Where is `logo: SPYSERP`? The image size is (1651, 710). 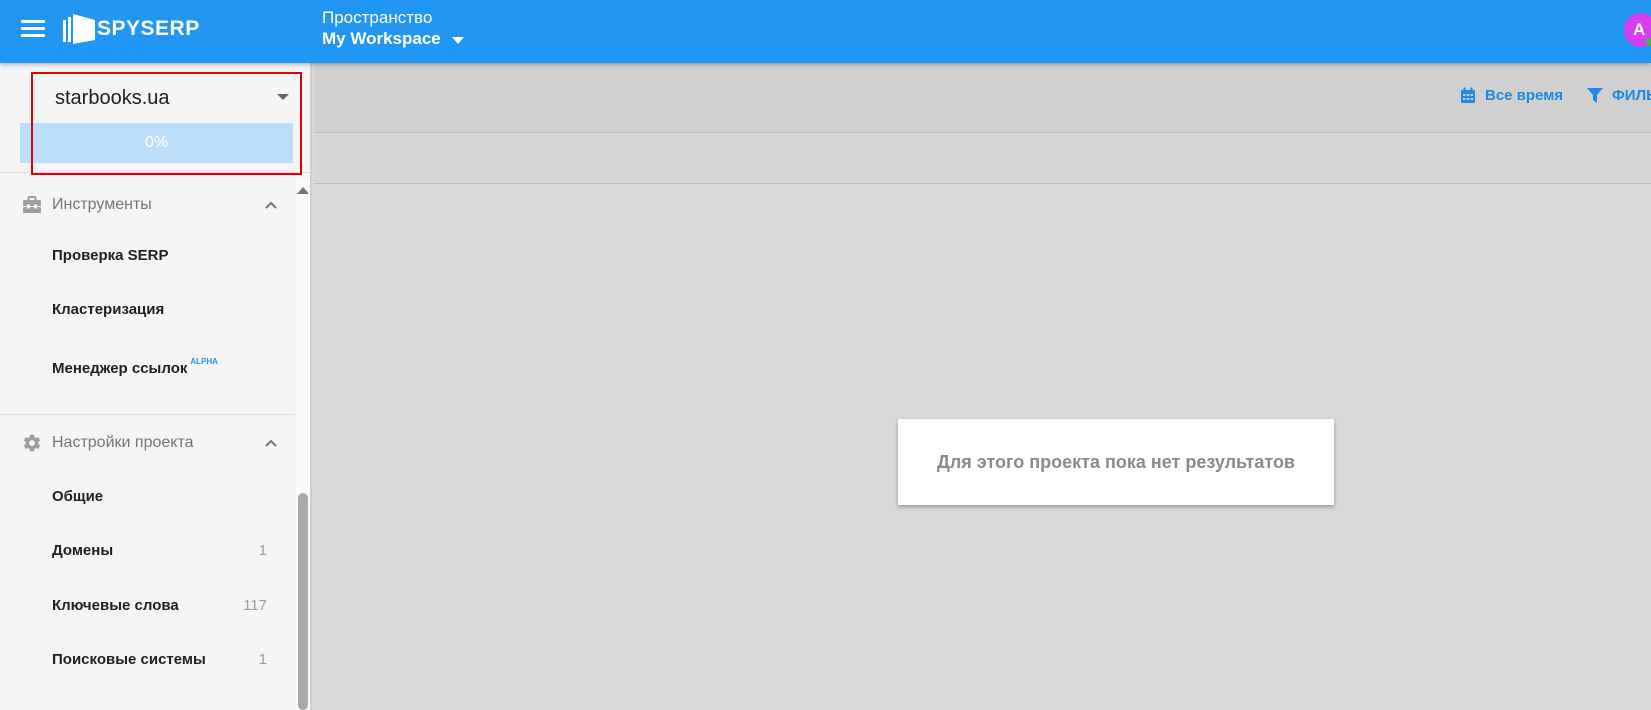 logo: SPYSERP is located at coordinates (131, 29).